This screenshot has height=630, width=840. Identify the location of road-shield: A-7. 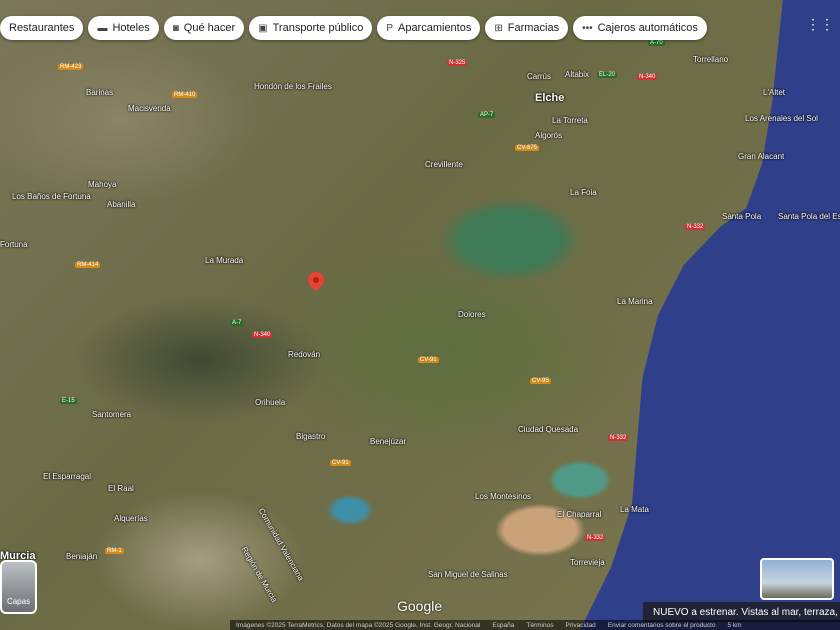
(237, 323).